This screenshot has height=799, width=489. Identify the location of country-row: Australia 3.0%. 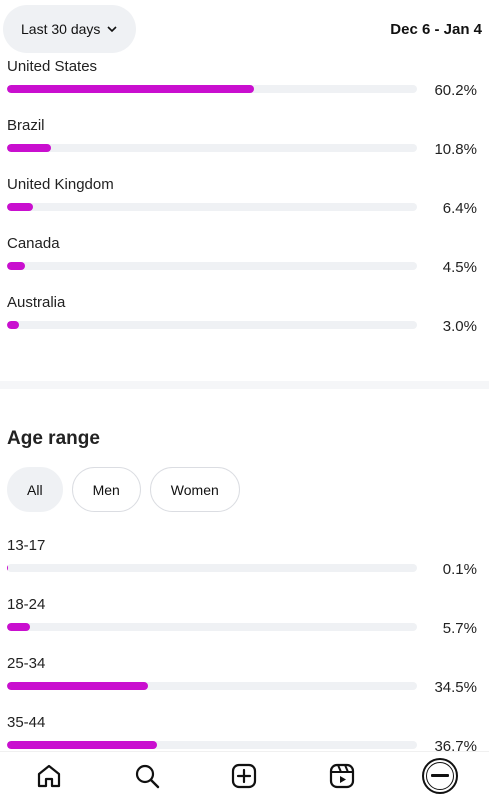
(244, 323).